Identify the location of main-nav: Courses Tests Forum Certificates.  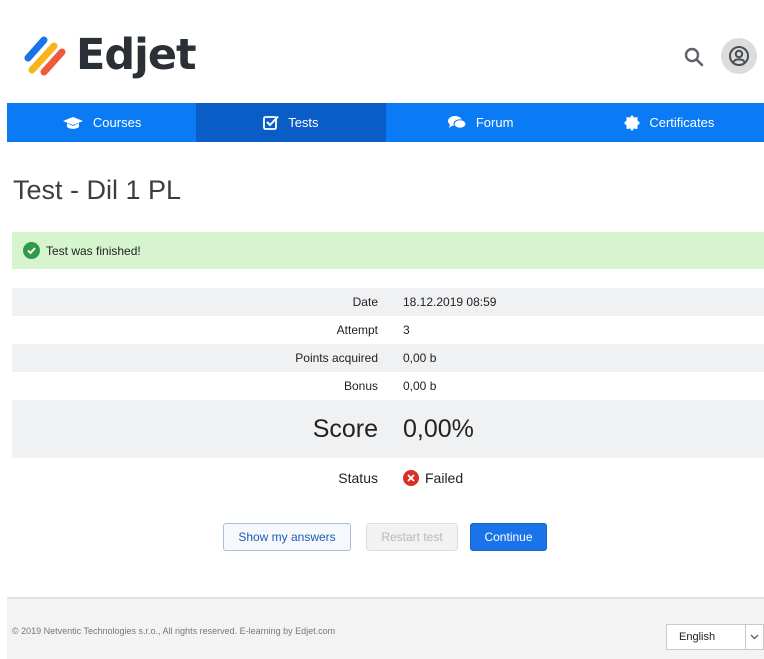
(385, 122).